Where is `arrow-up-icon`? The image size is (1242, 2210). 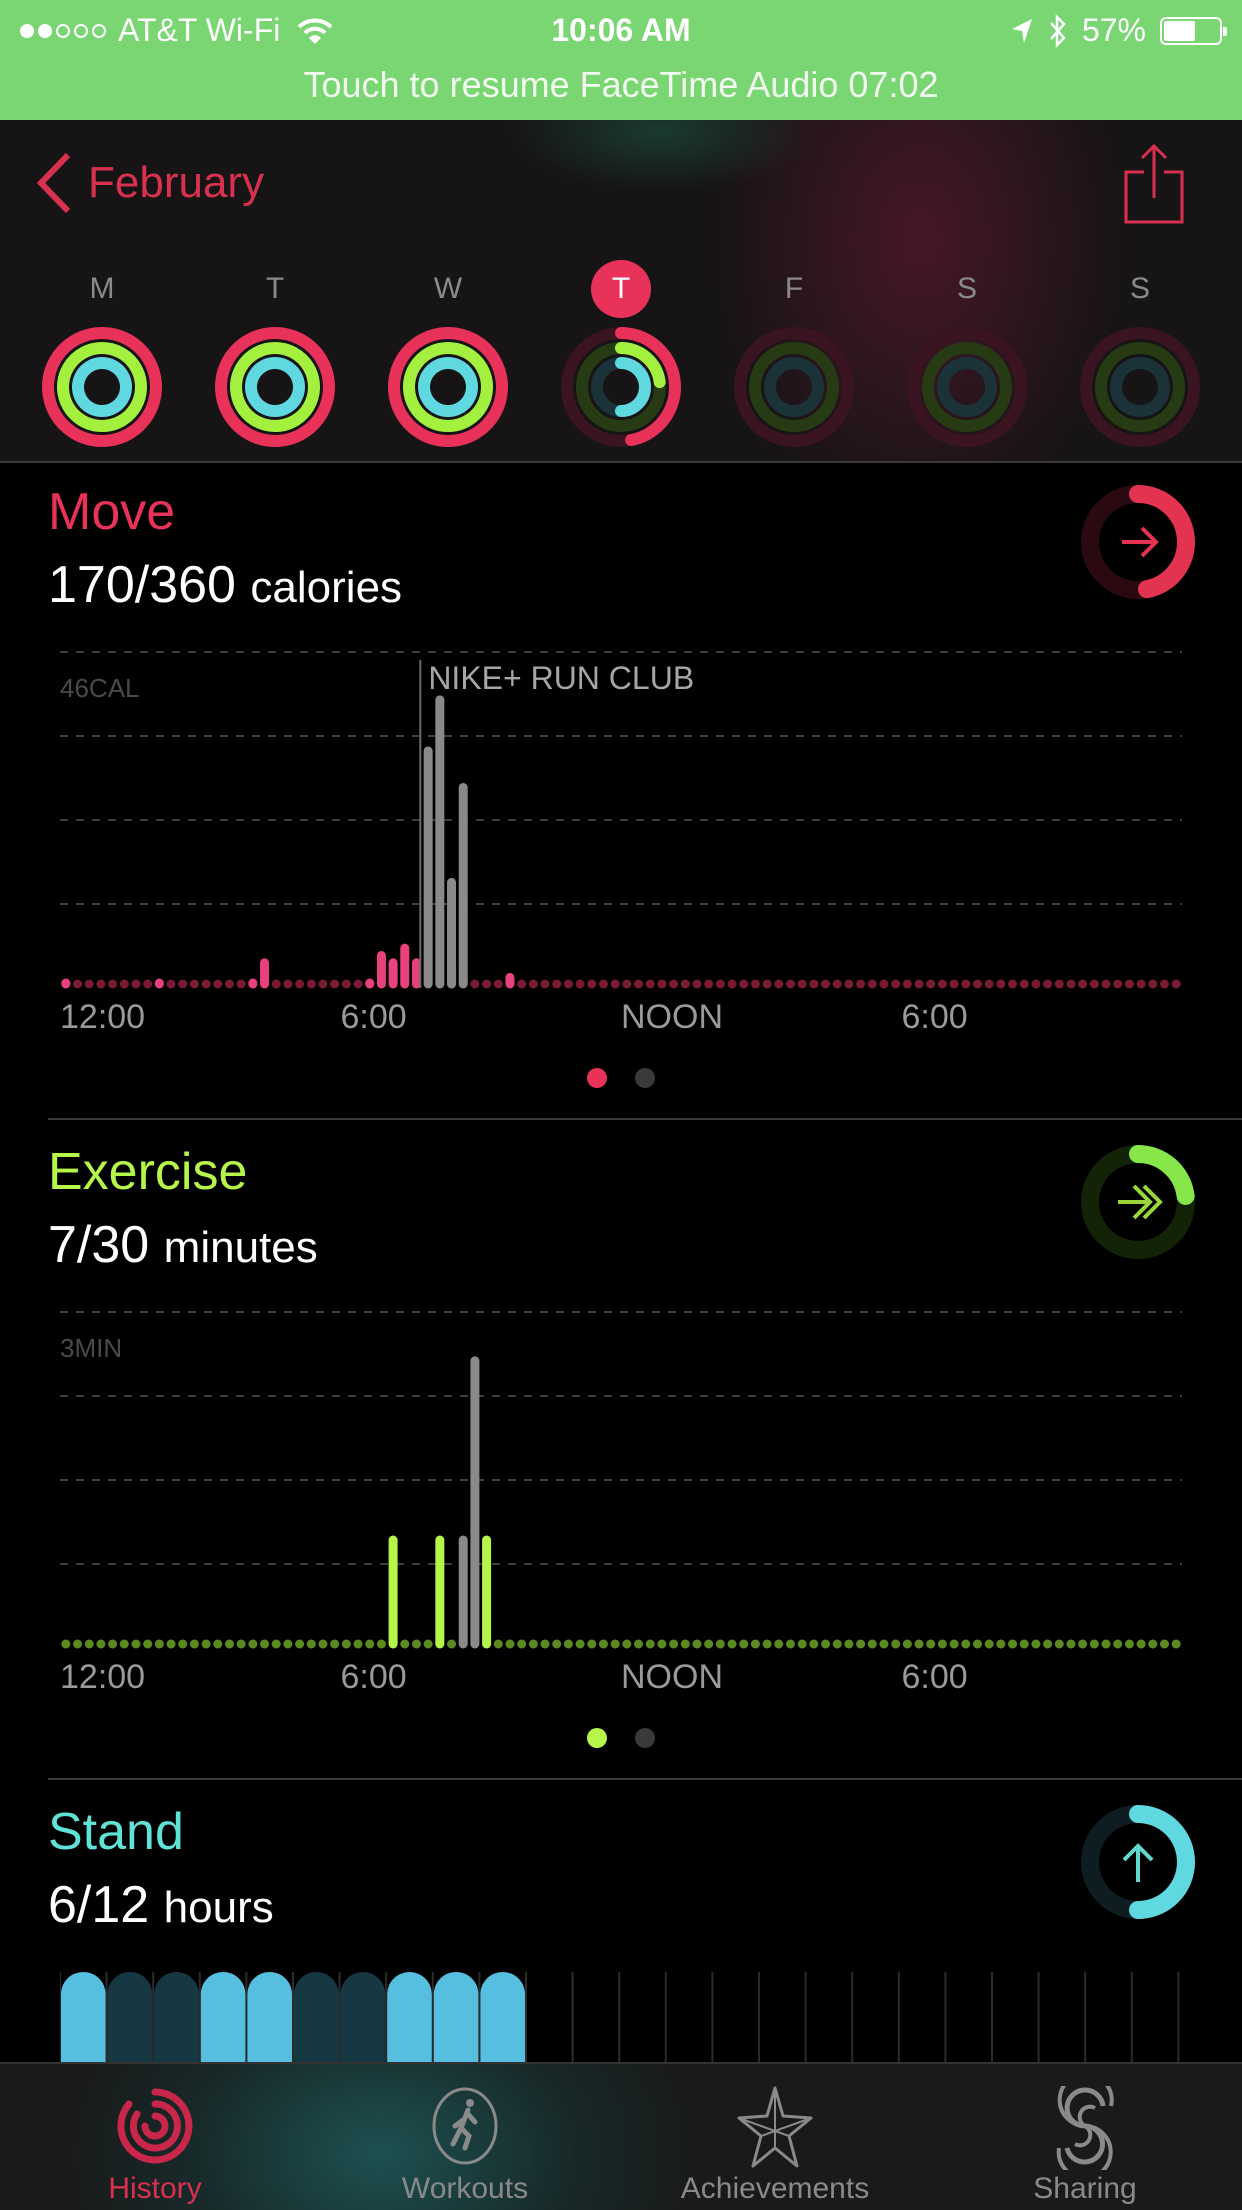
arrow-up-icon is located at coordinates (1138, 1862).